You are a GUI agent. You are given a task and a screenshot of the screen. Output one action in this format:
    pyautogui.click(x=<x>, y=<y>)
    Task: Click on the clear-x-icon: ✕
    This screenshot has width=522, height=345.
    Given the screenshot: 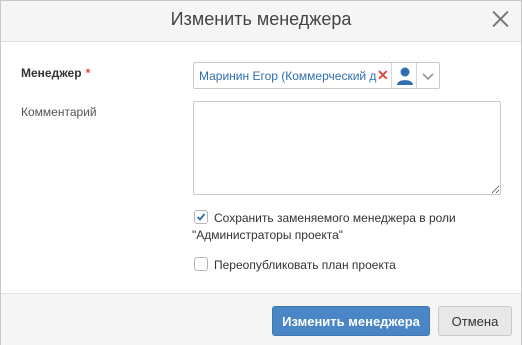 What is the action you would take?
    pyautogui.click(x=383, y=75)
    